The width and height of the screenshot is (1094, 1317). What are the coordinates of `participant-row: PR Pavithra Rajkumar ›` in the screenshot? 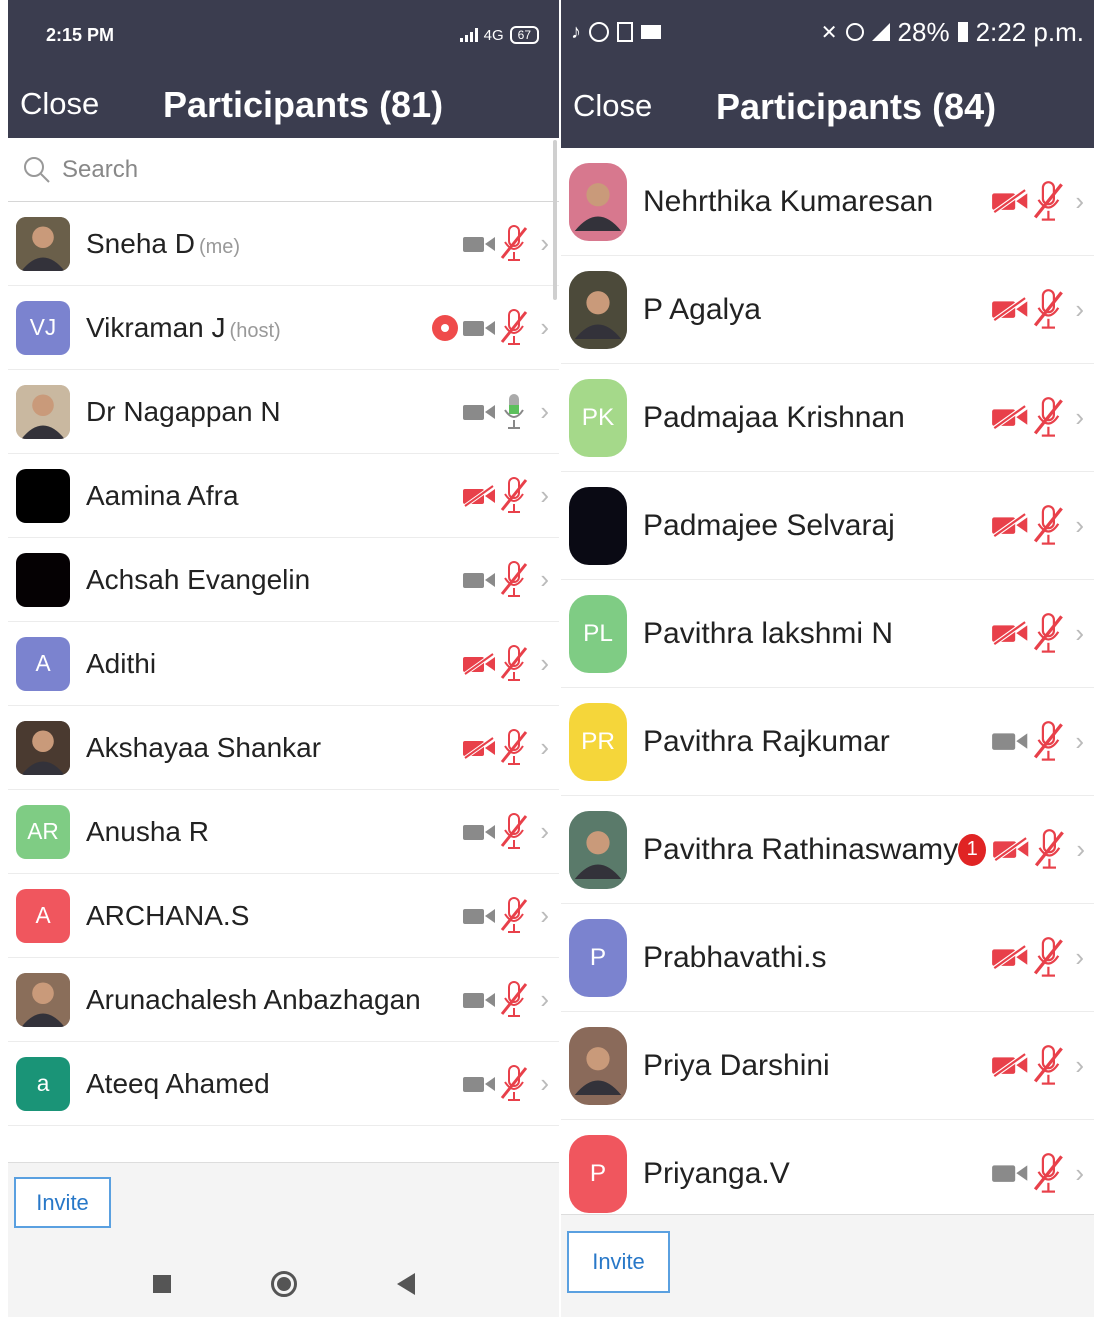 It's located at (827, 742).